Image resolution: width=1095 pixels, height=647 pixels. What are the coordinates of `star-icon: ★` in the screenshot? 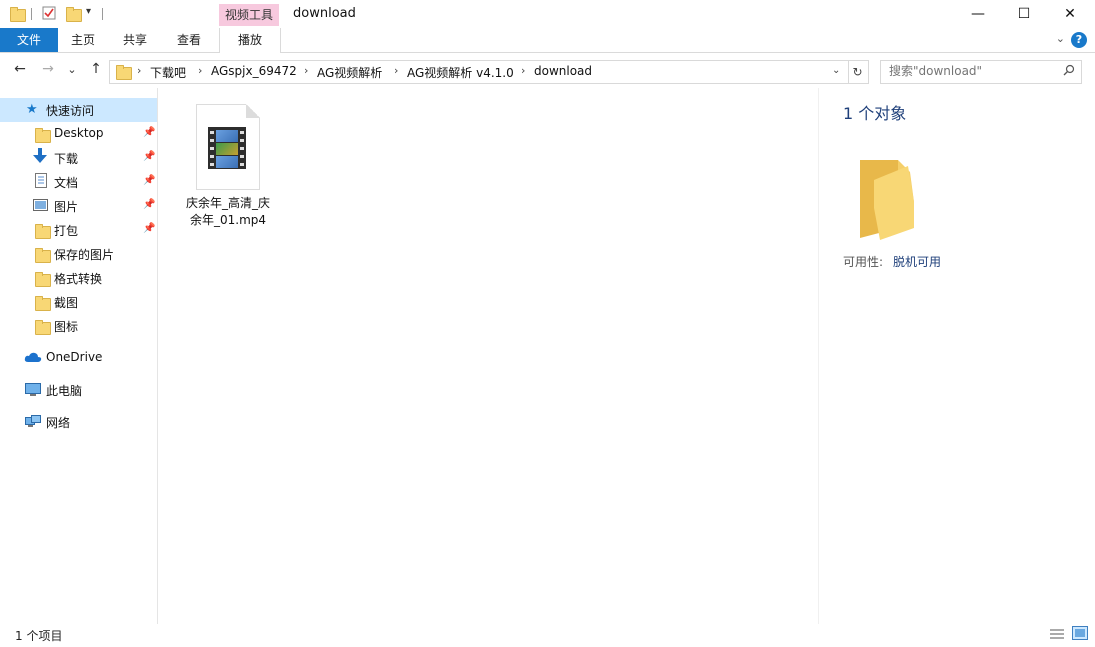 It's located at (32, 109).